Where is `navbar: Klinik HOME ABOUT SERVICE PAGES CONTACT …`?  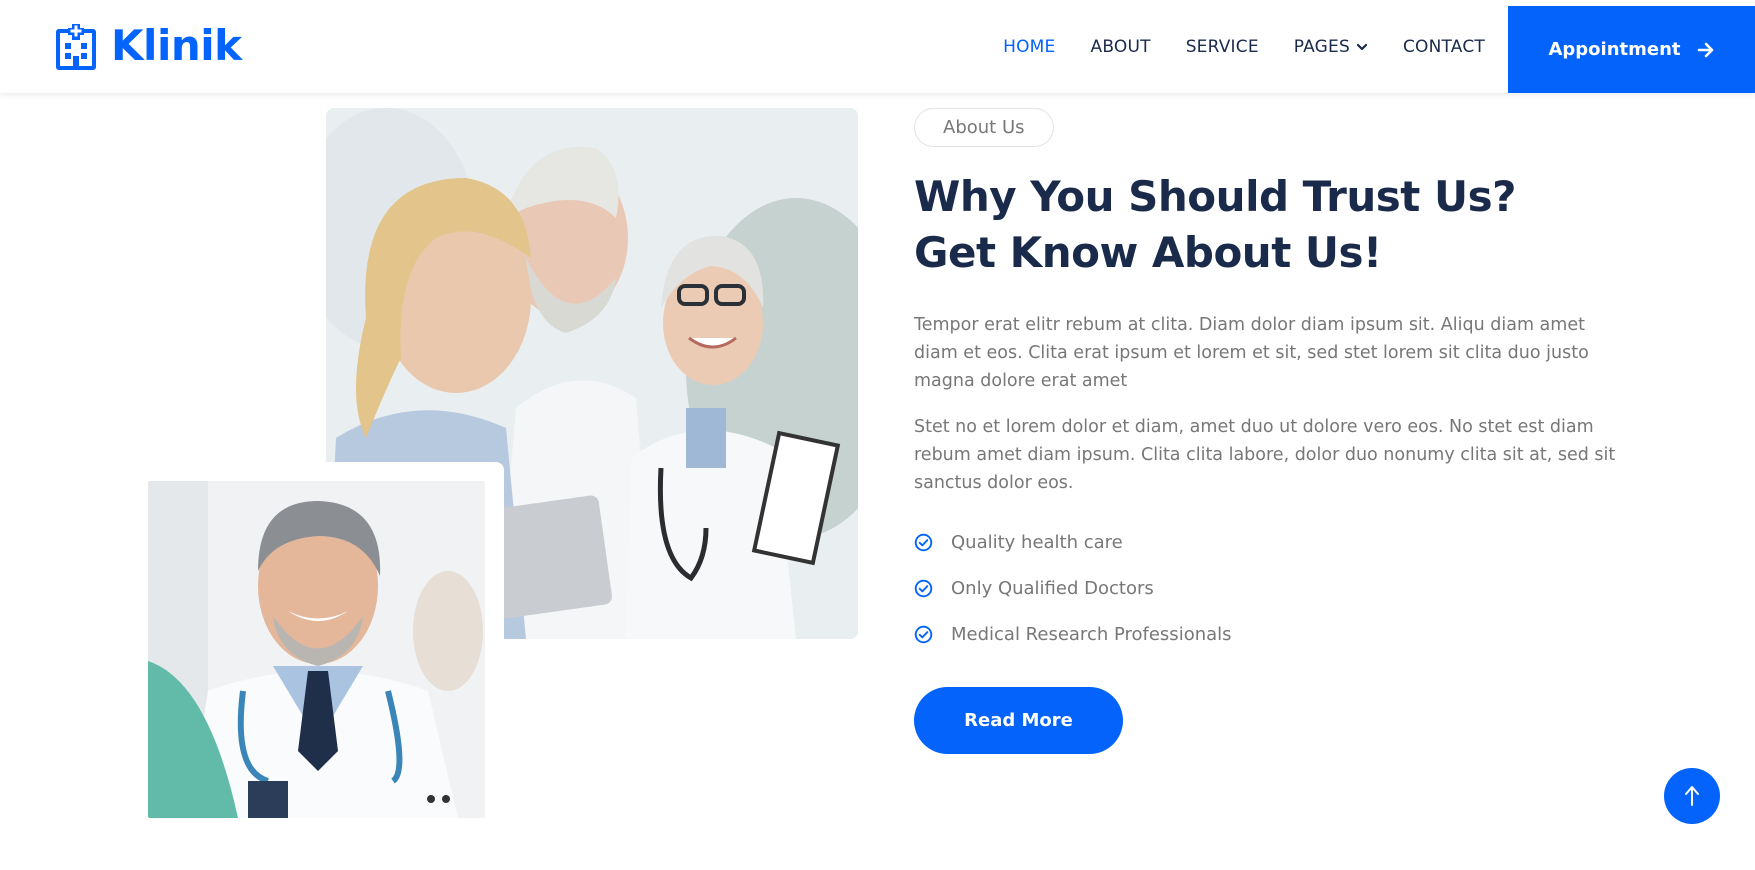 navbar: Klinik HOME ABOUT SERVICE PAGES CONTACT … is located at coordinates (877, 46).